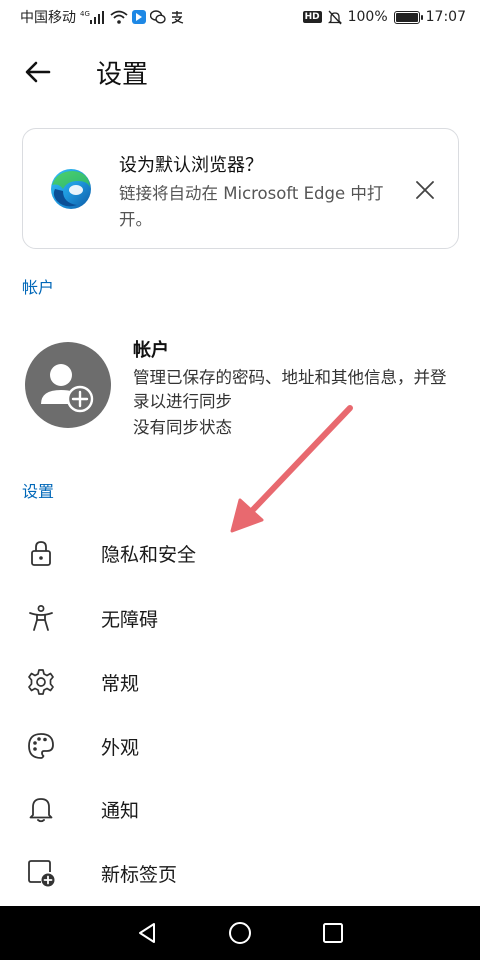 Image resolution: width=480 pixels, height=960 pixels. I want to click on square-recents-icon, so click(333, 933).